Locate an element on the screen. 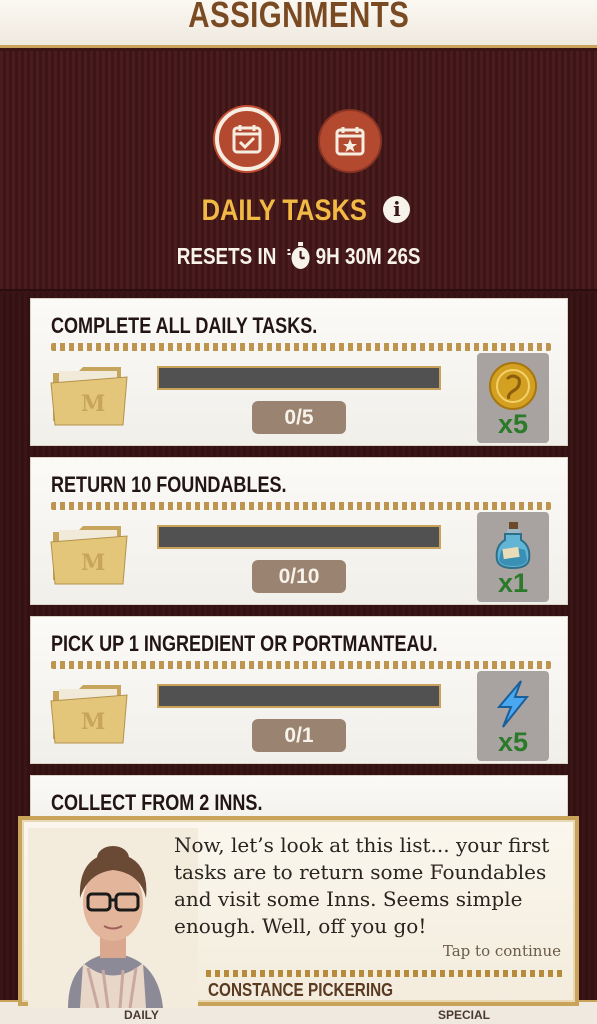  task-title: COLLECT FROM 2 INNS. is located at coordinates (157, 802).